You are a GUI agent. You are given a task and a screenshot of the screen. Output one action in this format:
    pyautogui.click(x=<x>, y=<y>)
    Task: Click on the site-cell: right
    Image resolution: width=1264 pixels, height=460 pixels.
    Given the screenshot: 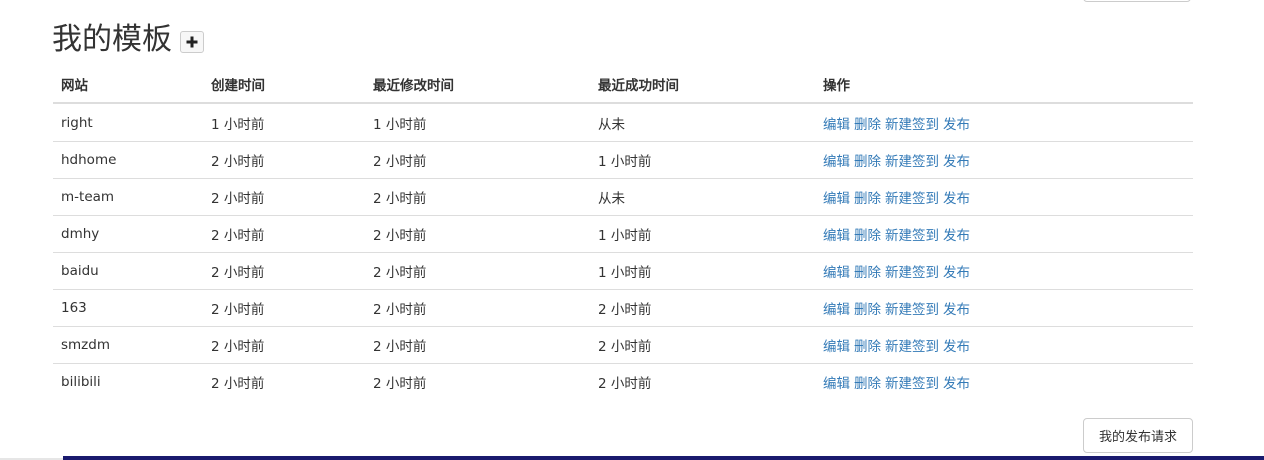 What is the action you would take?
    pyautogui.click(x=77, y=122)
    